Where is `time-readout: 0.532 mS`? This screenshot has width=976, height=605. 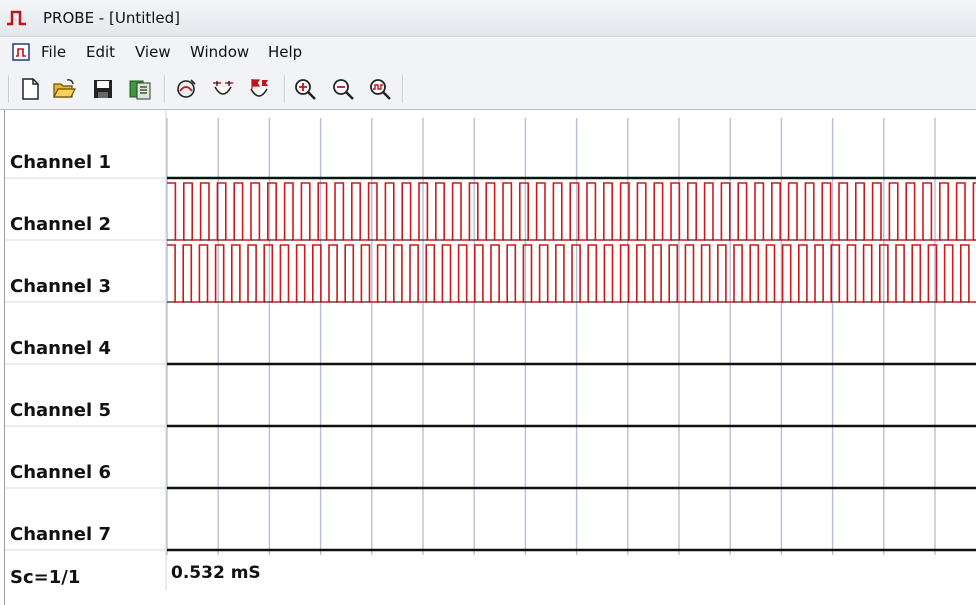
time-readout: 0.532 mS is located at coordinates (216, 573).